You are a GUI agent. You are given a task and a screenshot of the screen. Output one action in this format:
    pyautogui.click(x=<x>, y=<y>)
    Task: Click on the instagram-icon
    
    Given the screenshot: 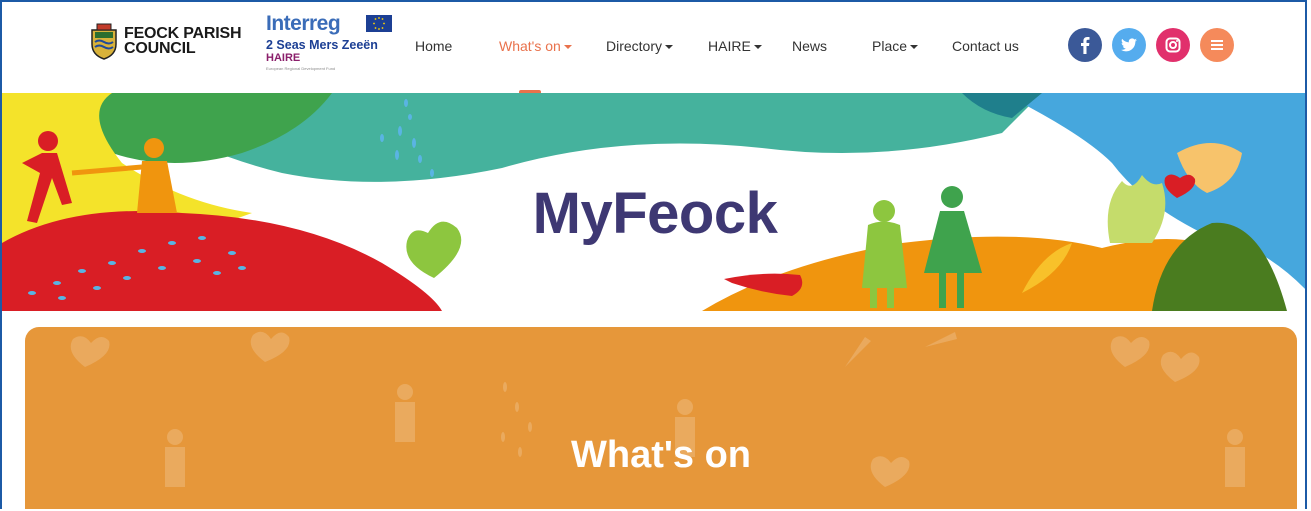 What is the action you would take?
    pyautogui.click(x=1173, y=45)
    